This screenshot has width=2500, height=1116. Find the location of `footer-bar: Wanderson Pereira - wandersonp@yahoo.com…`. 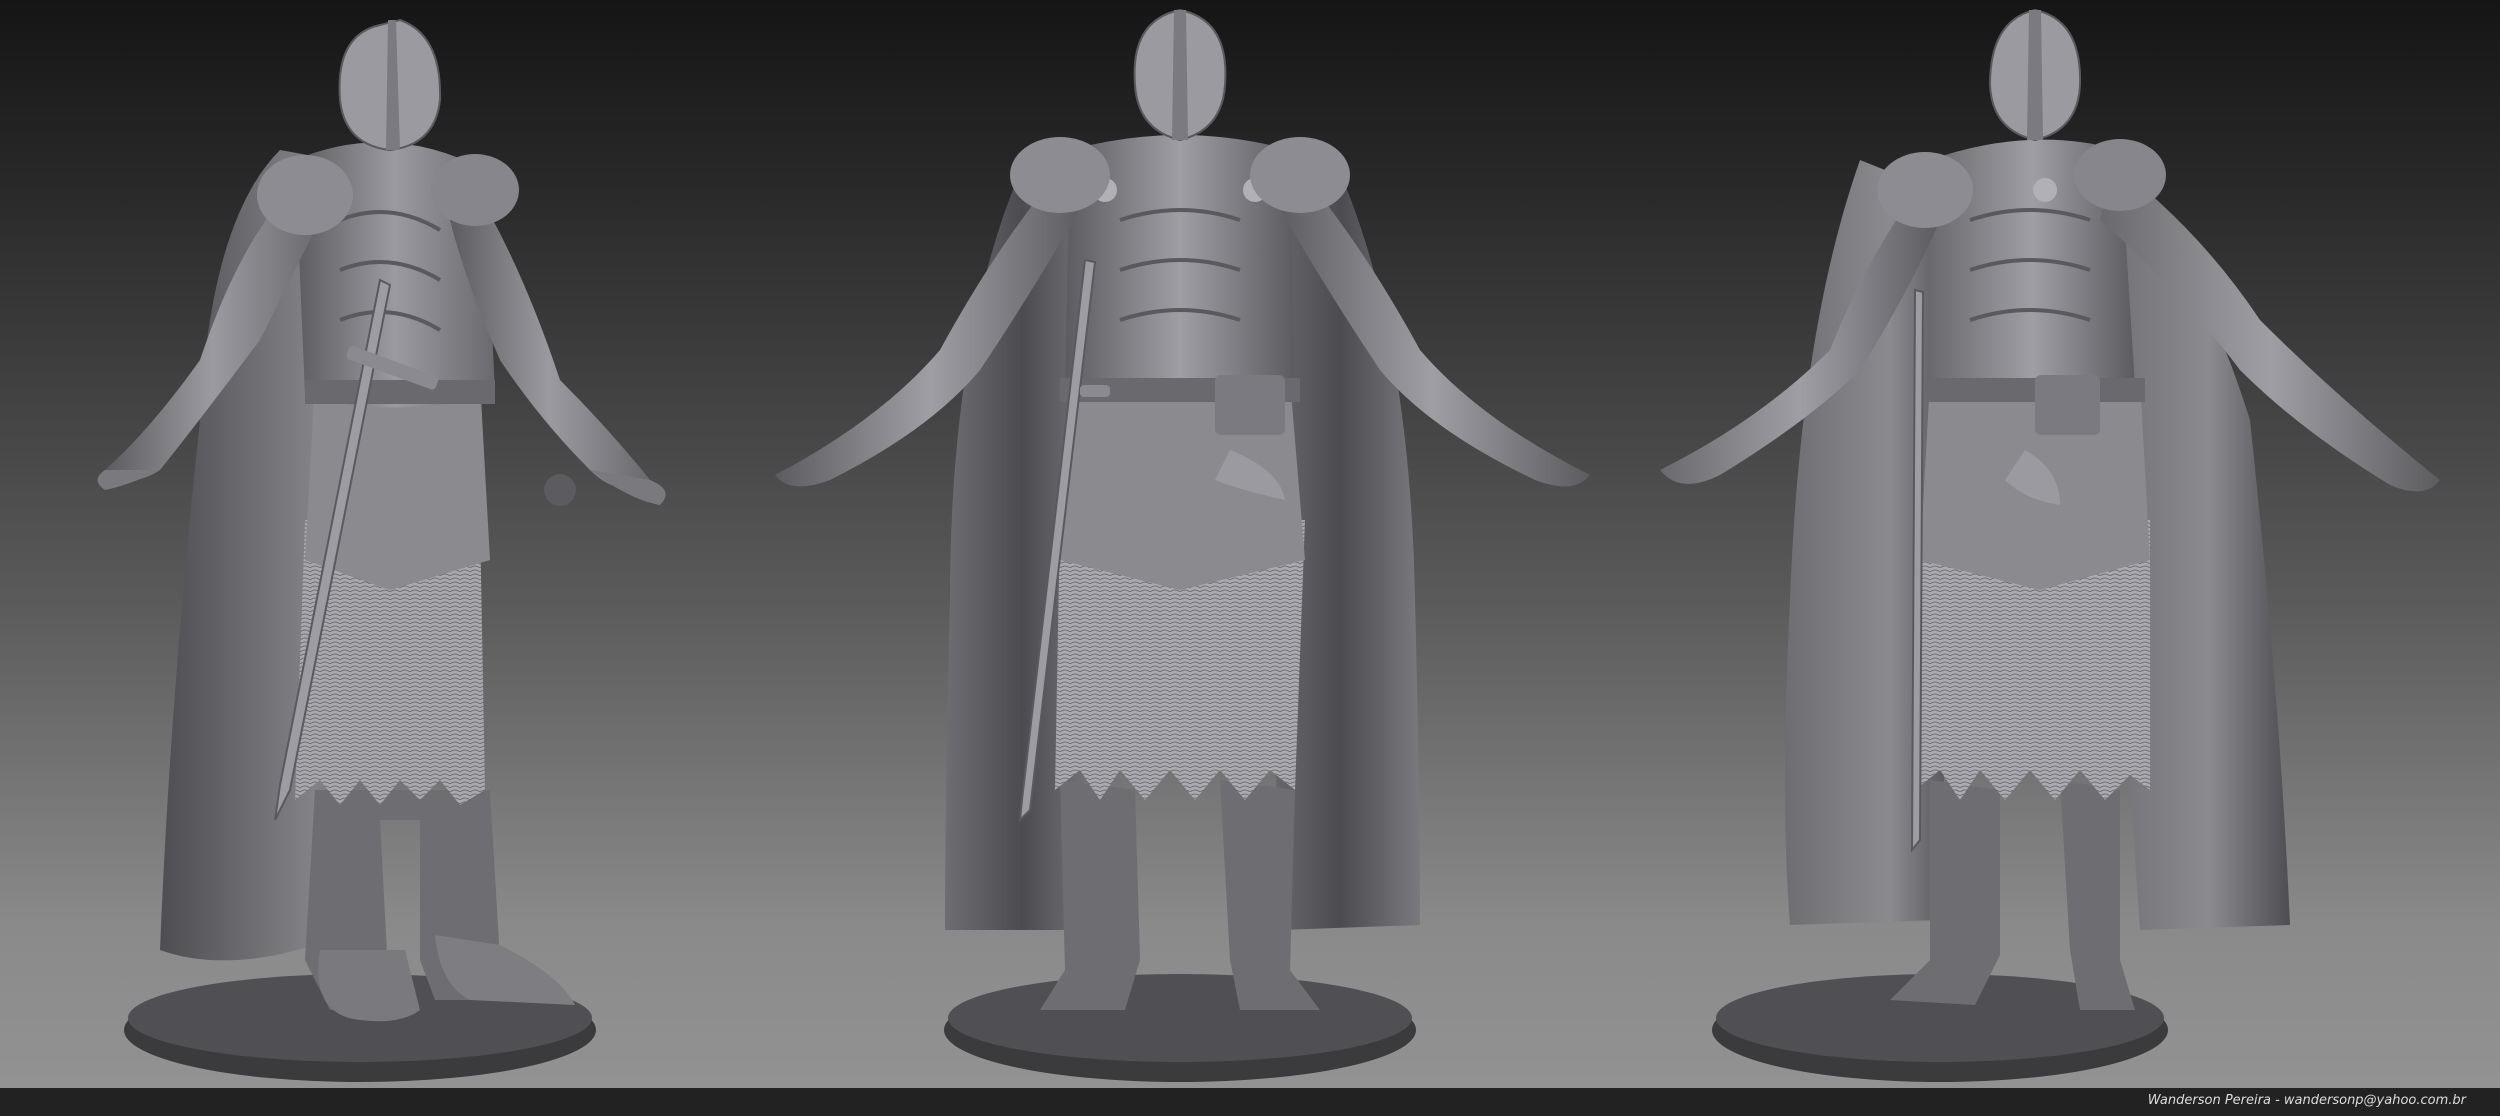

footer-bar: Wanderson Pereira - wandersonp@yahoo.com… is located at coordinates (1250, 1102).